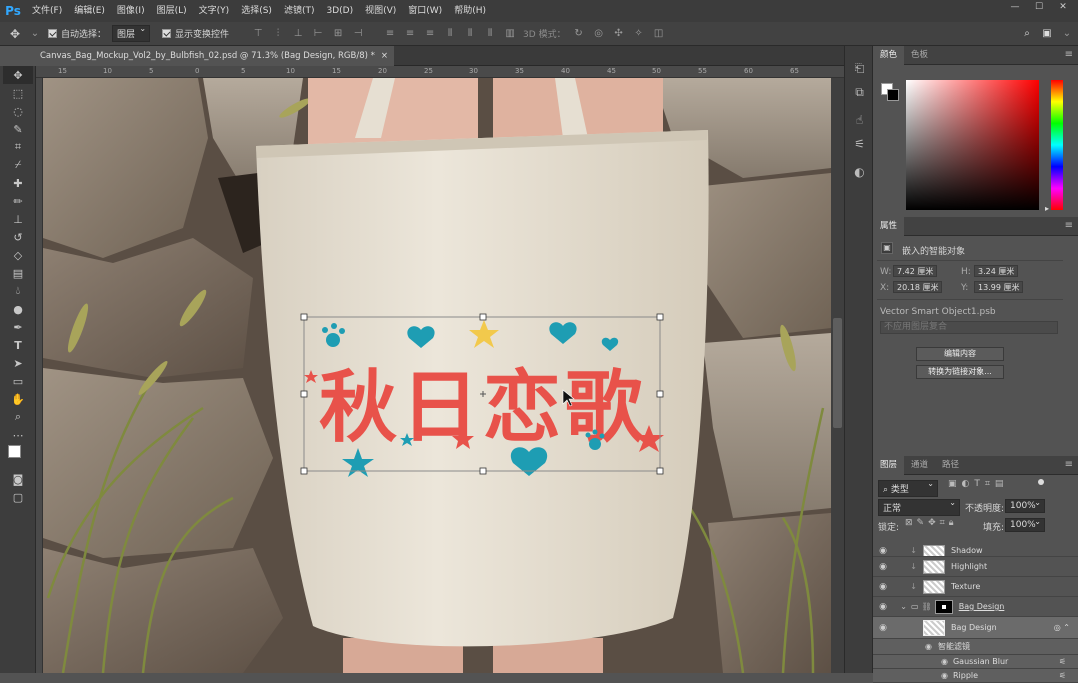  I want to click on auto-align-icon: ▥, so click(510, 34).